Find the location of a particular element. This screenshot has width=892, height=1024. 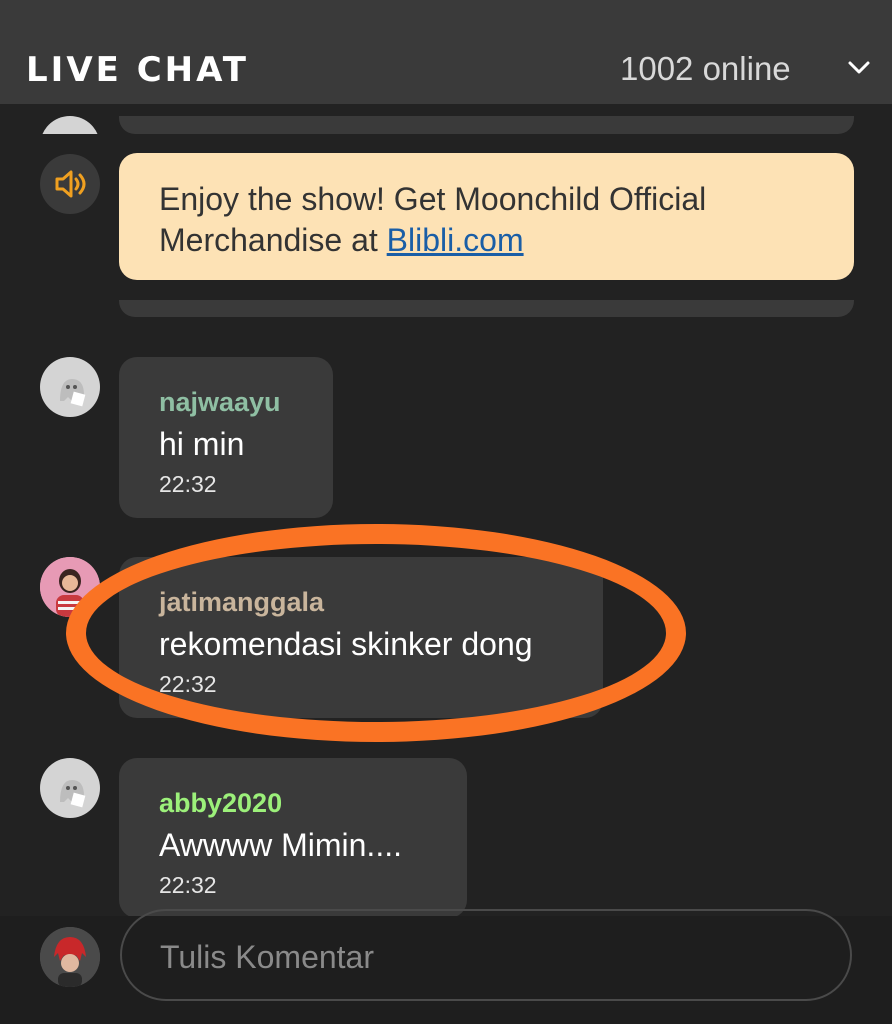

message-bubble: najwaayu hi min 22:32 is located at coordinates (226, 437).